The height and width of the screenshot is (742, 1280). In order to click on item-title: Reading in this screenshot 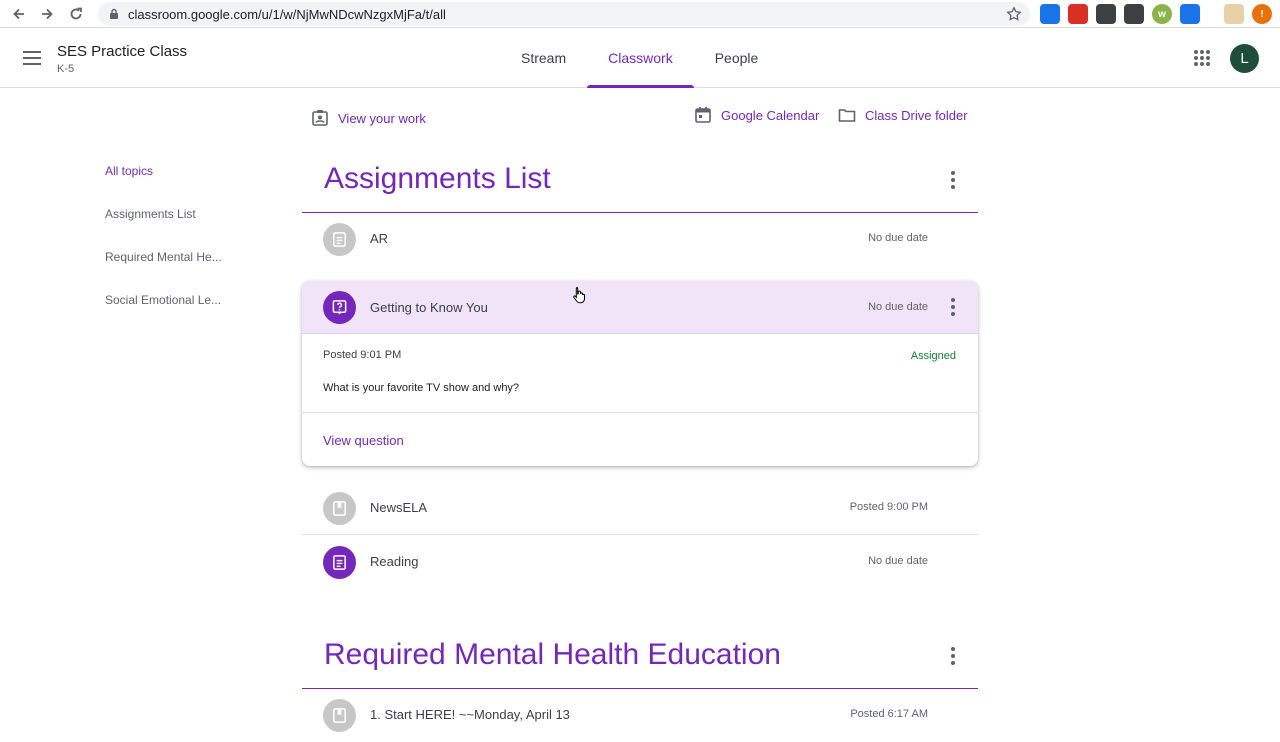, I will do `click(394, 561)`.